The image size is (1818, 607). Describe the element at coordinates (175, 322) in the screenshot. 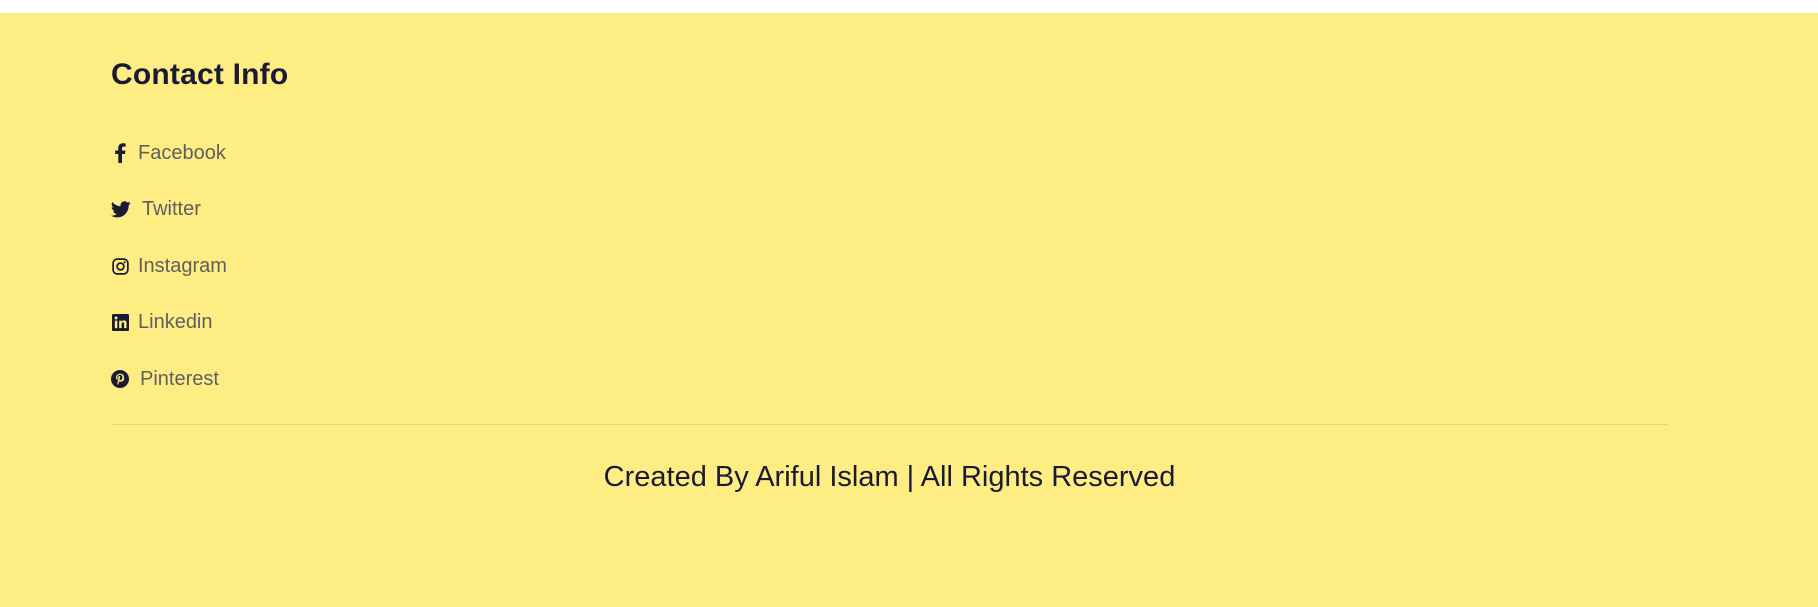

I see `social-link-label: Linkedin` at that location.